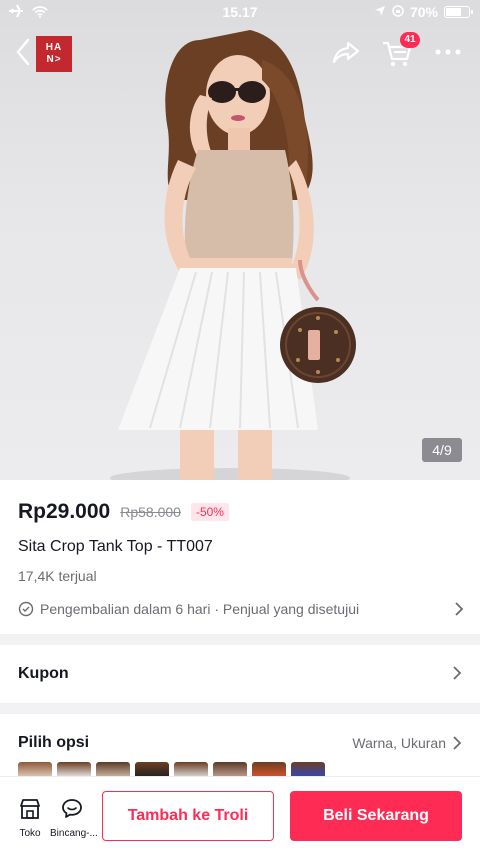 The image size is (480, 854). What do you see at coordinates (54, 742) in the screenshot?
I see `options-title: Pilih opsi` at bounding box center [54, 742].